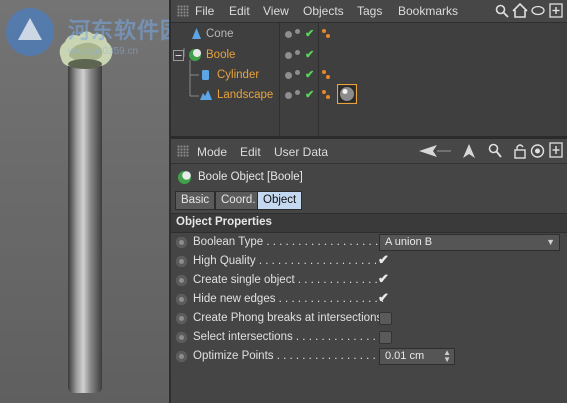  Describe the element at coordinates (469, 151) in the screenshot. I see `pointer-arrow-icon` at that location.